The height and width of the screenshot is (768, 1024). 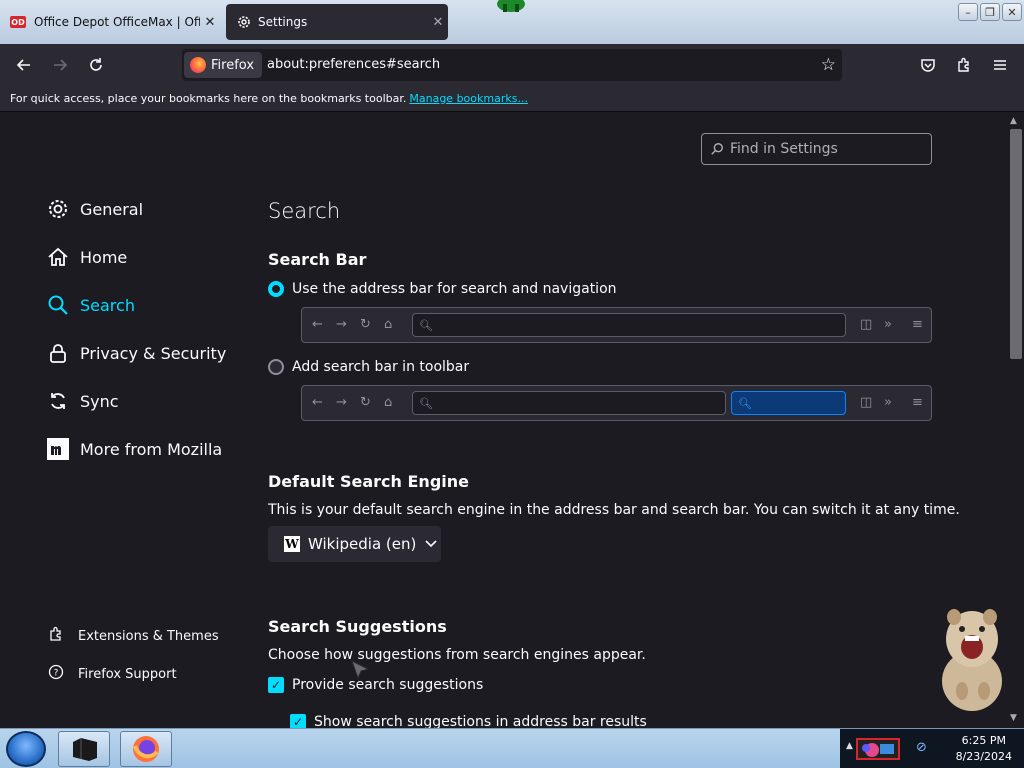 I want to click on taskbar-app-firefox, so click(x=146, y=749).